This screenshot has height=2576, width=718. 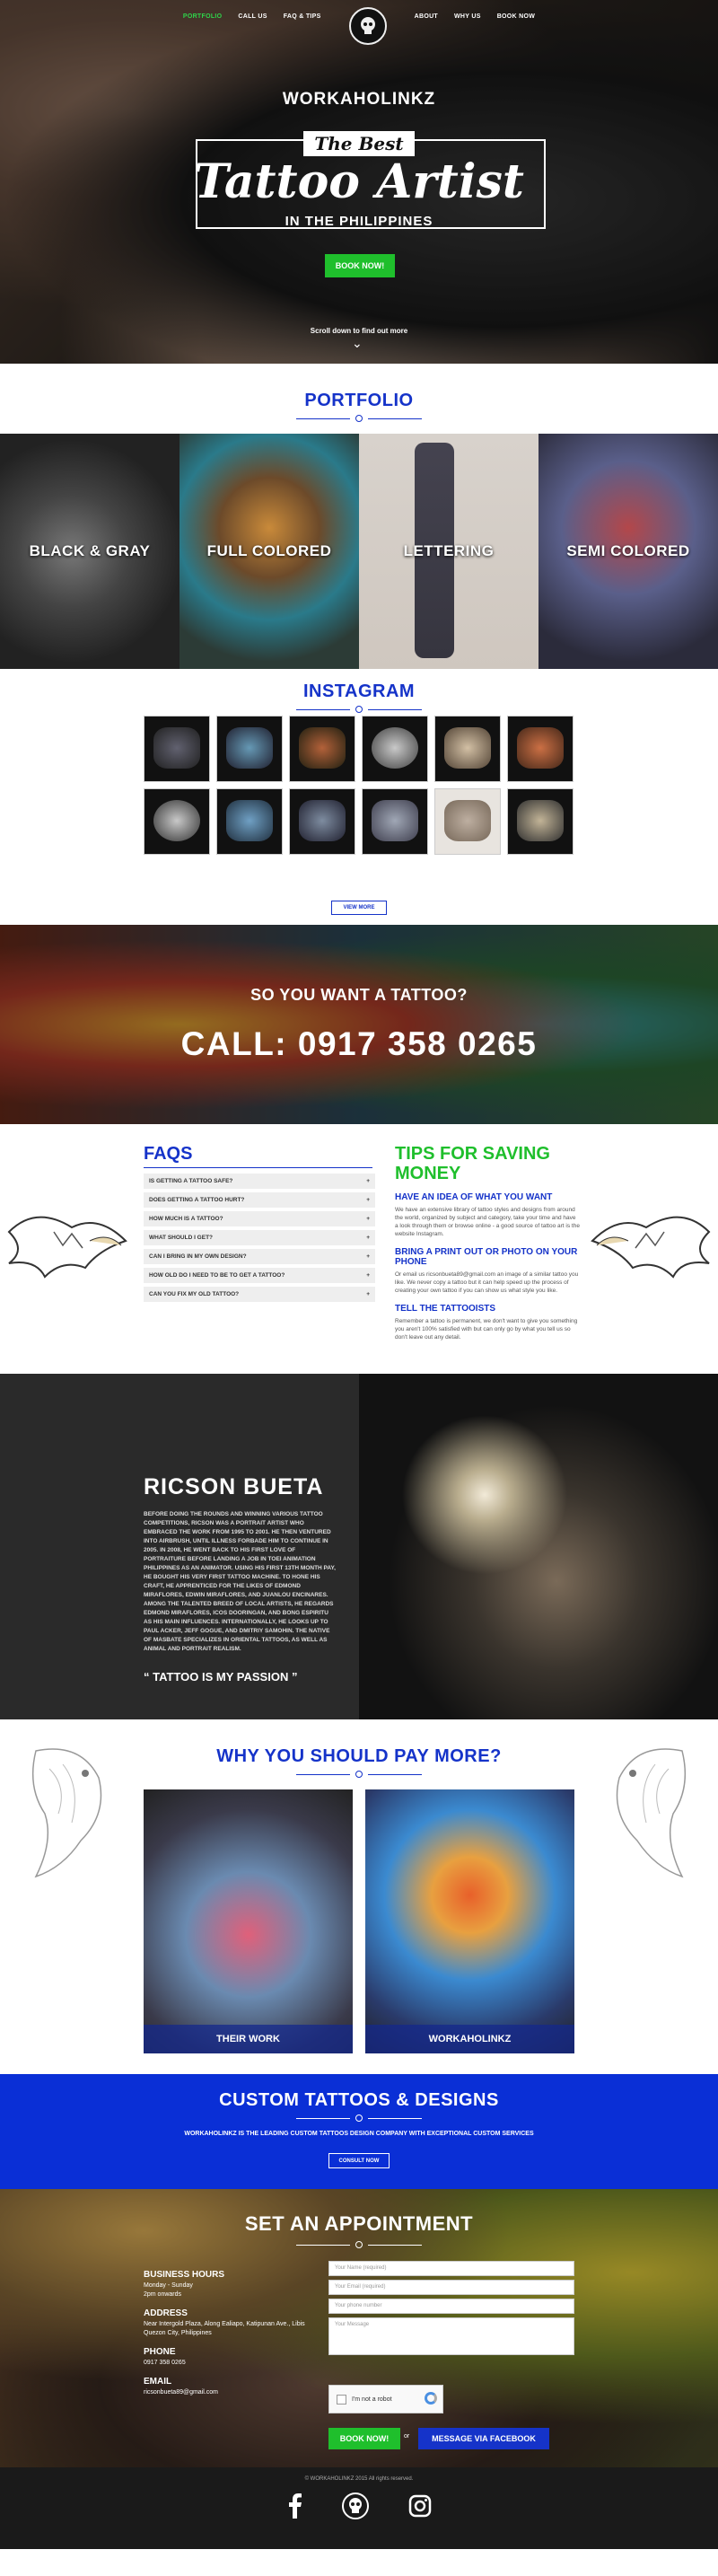 I want to click on tile-label: FULL COLORED, so click(x=269, y=550).